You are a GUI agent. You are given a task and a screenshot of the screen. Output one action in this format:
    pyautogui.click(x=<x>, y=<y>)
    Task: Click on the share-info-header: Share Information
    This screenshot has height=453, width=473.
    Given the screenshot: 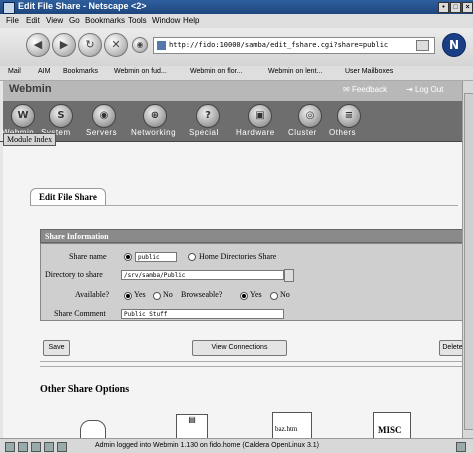 What is the action you would take?
    pyautogui.click(x=255, y=236)
    